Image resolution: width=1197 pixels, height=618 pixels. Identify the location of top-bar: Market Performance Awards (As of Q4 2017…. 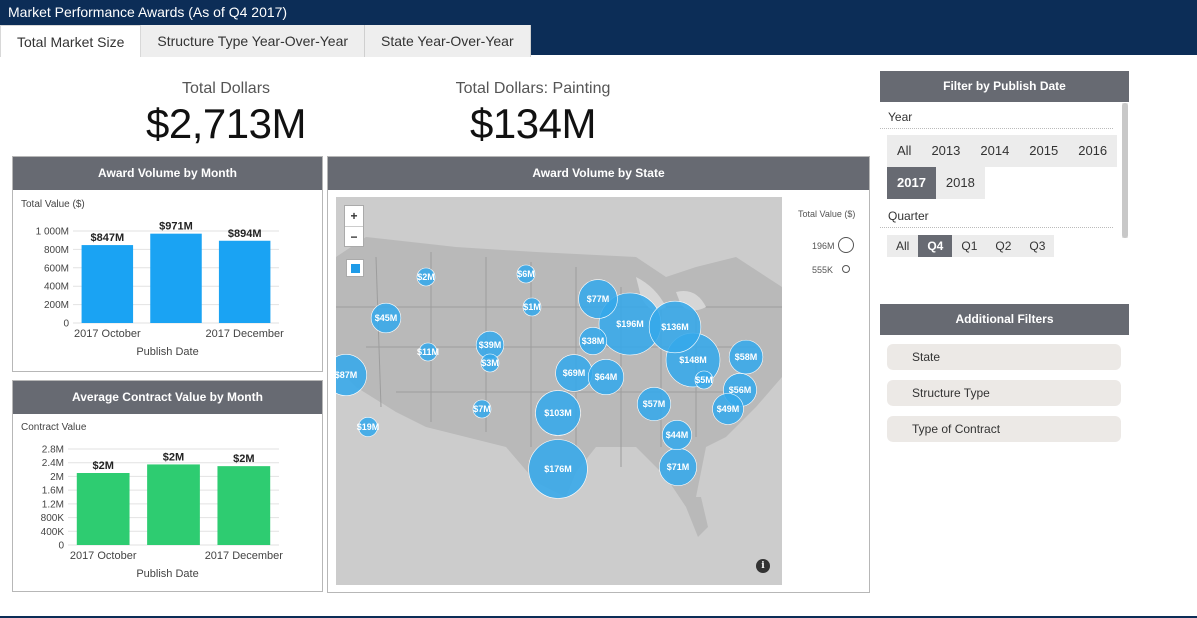
(598, 28).